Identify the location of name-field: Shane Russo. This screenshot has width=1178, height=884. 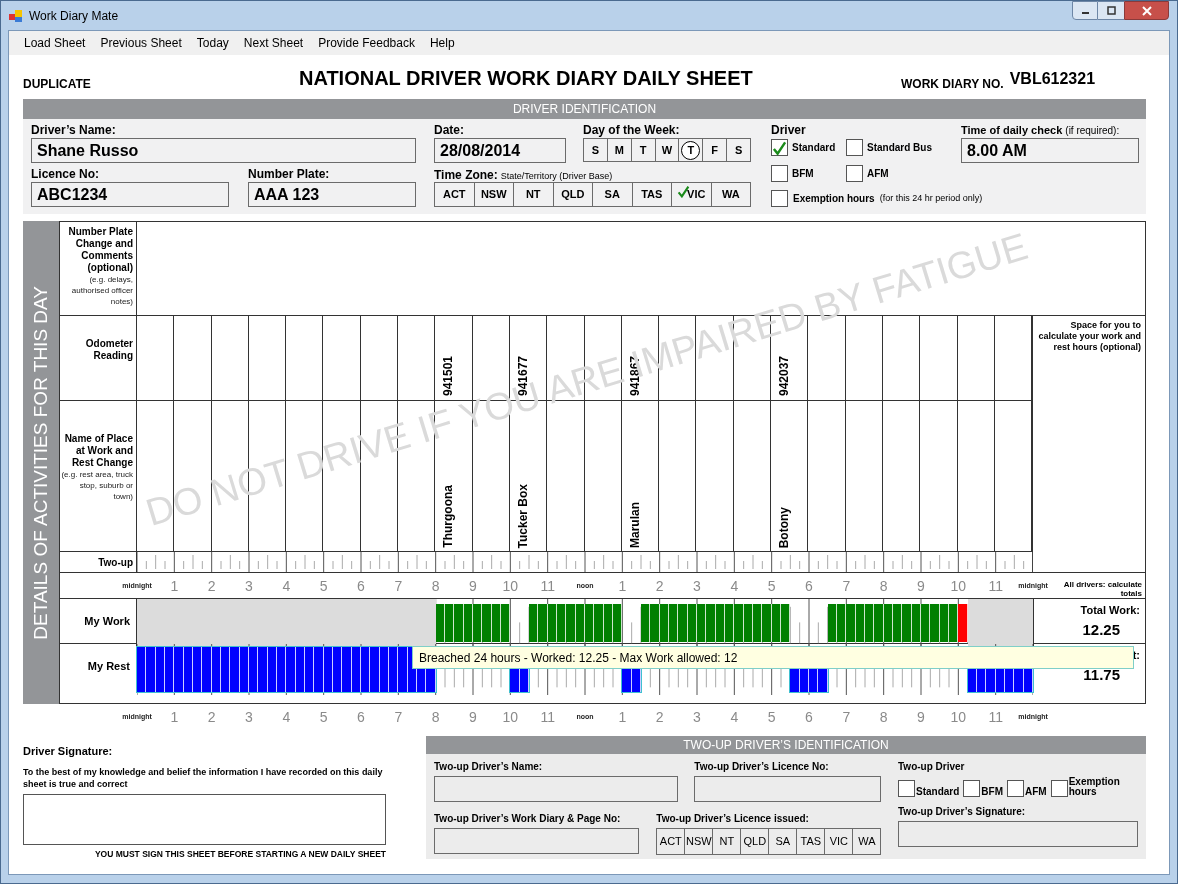
(223, 150).